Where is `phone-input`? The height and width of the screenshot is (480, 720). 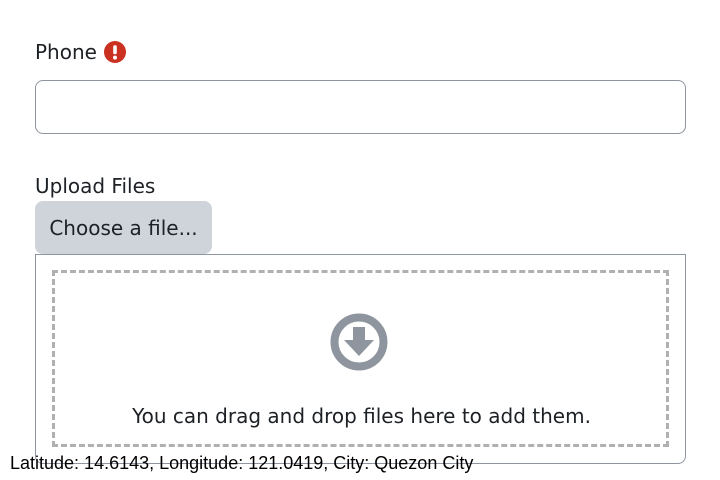
phone-input is located at coordinates (360, 107).